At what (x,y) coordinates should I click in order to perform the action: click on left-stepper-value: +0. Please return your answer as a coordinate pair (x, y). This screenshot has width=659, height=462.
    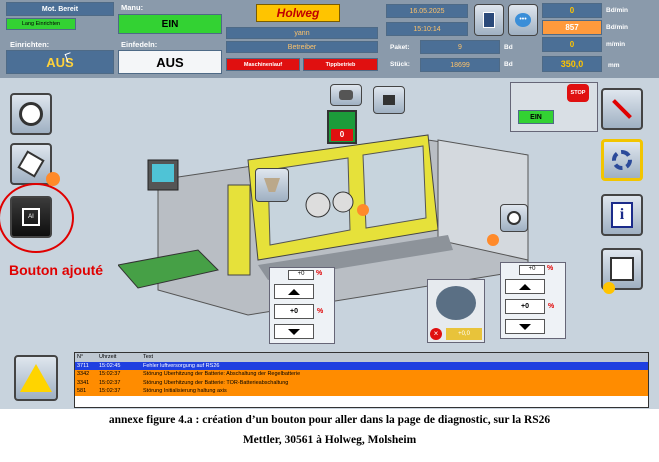
    Looking at the image, I should click on (301, 275).